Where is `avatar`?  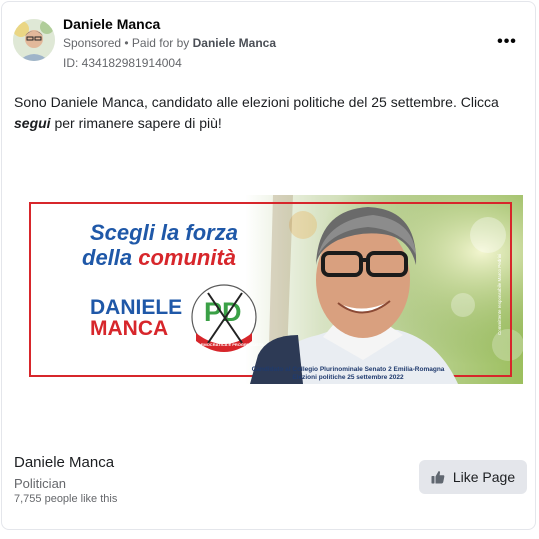 avatar is located at coordinates (34, 40).